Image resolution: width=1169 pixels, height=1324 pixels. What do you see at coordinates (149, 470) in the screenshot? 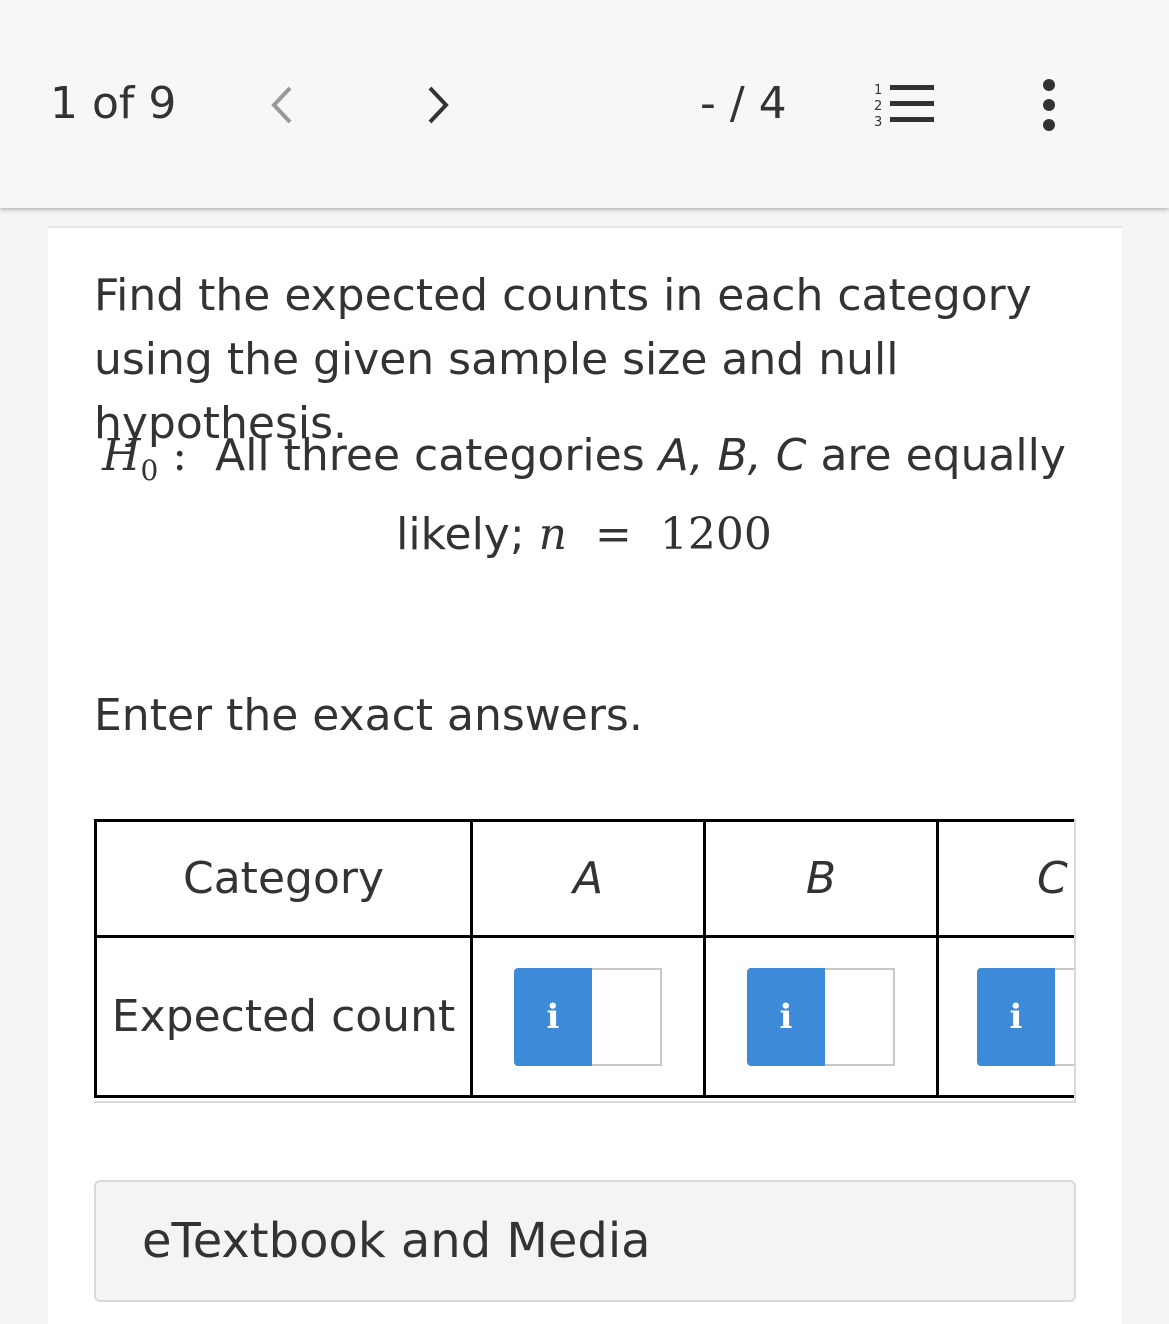
I see `h0-subscript: 0` at bounding box center [149, 470].